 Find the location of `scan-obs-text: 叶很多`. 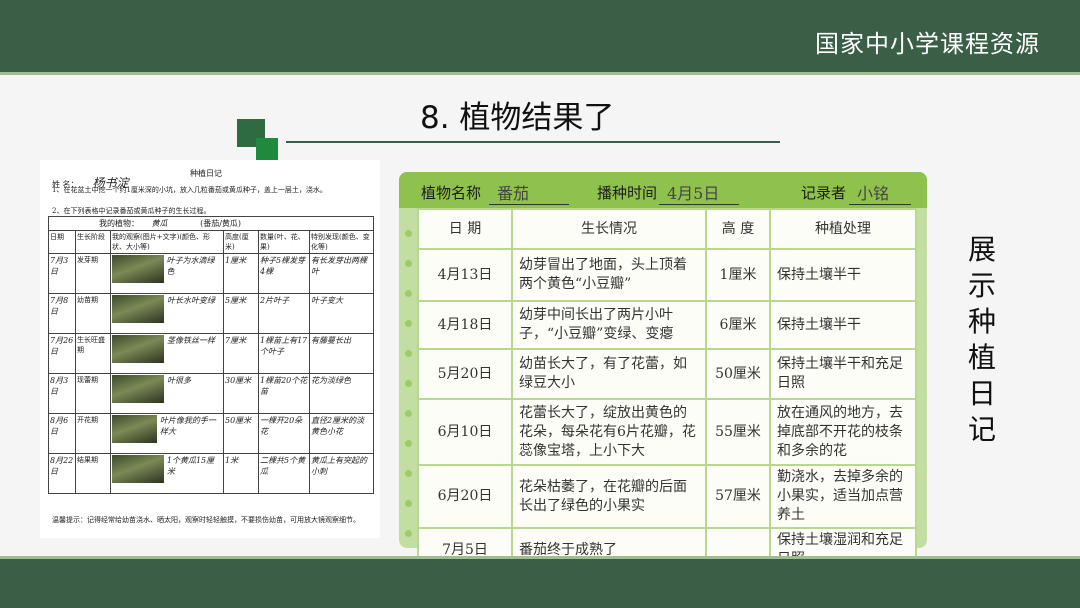

scan-obs-text: 叶很多 is located at coordinates (179, 380).